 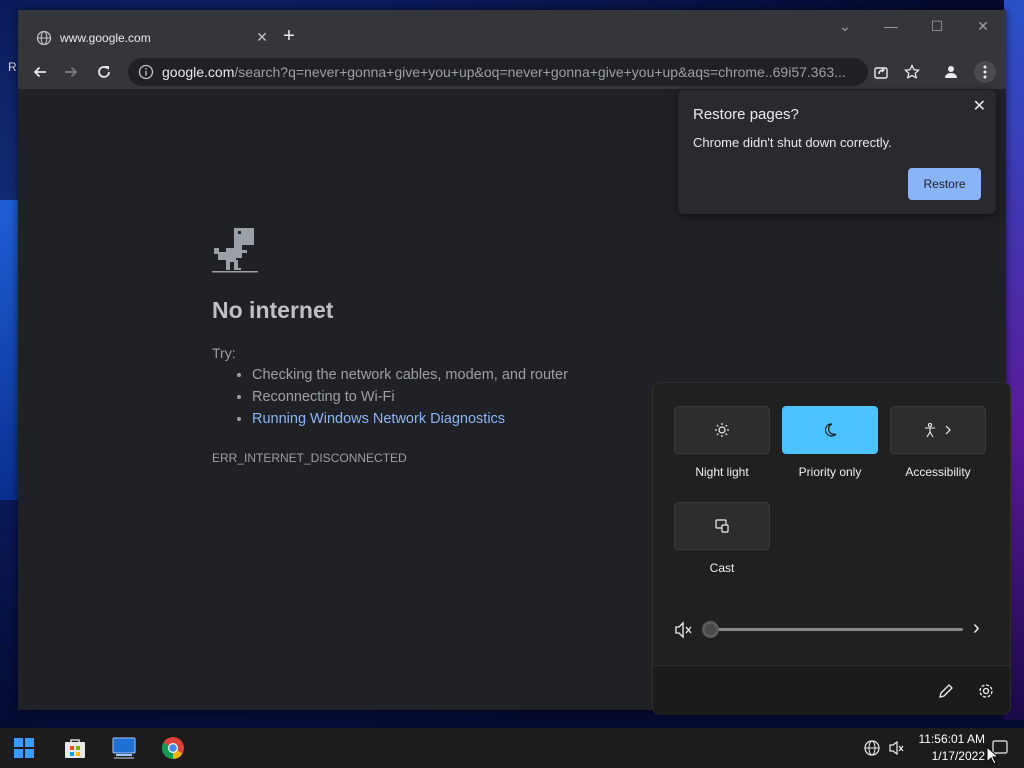 I want to click on store-icon, so click(x=75, y=748).